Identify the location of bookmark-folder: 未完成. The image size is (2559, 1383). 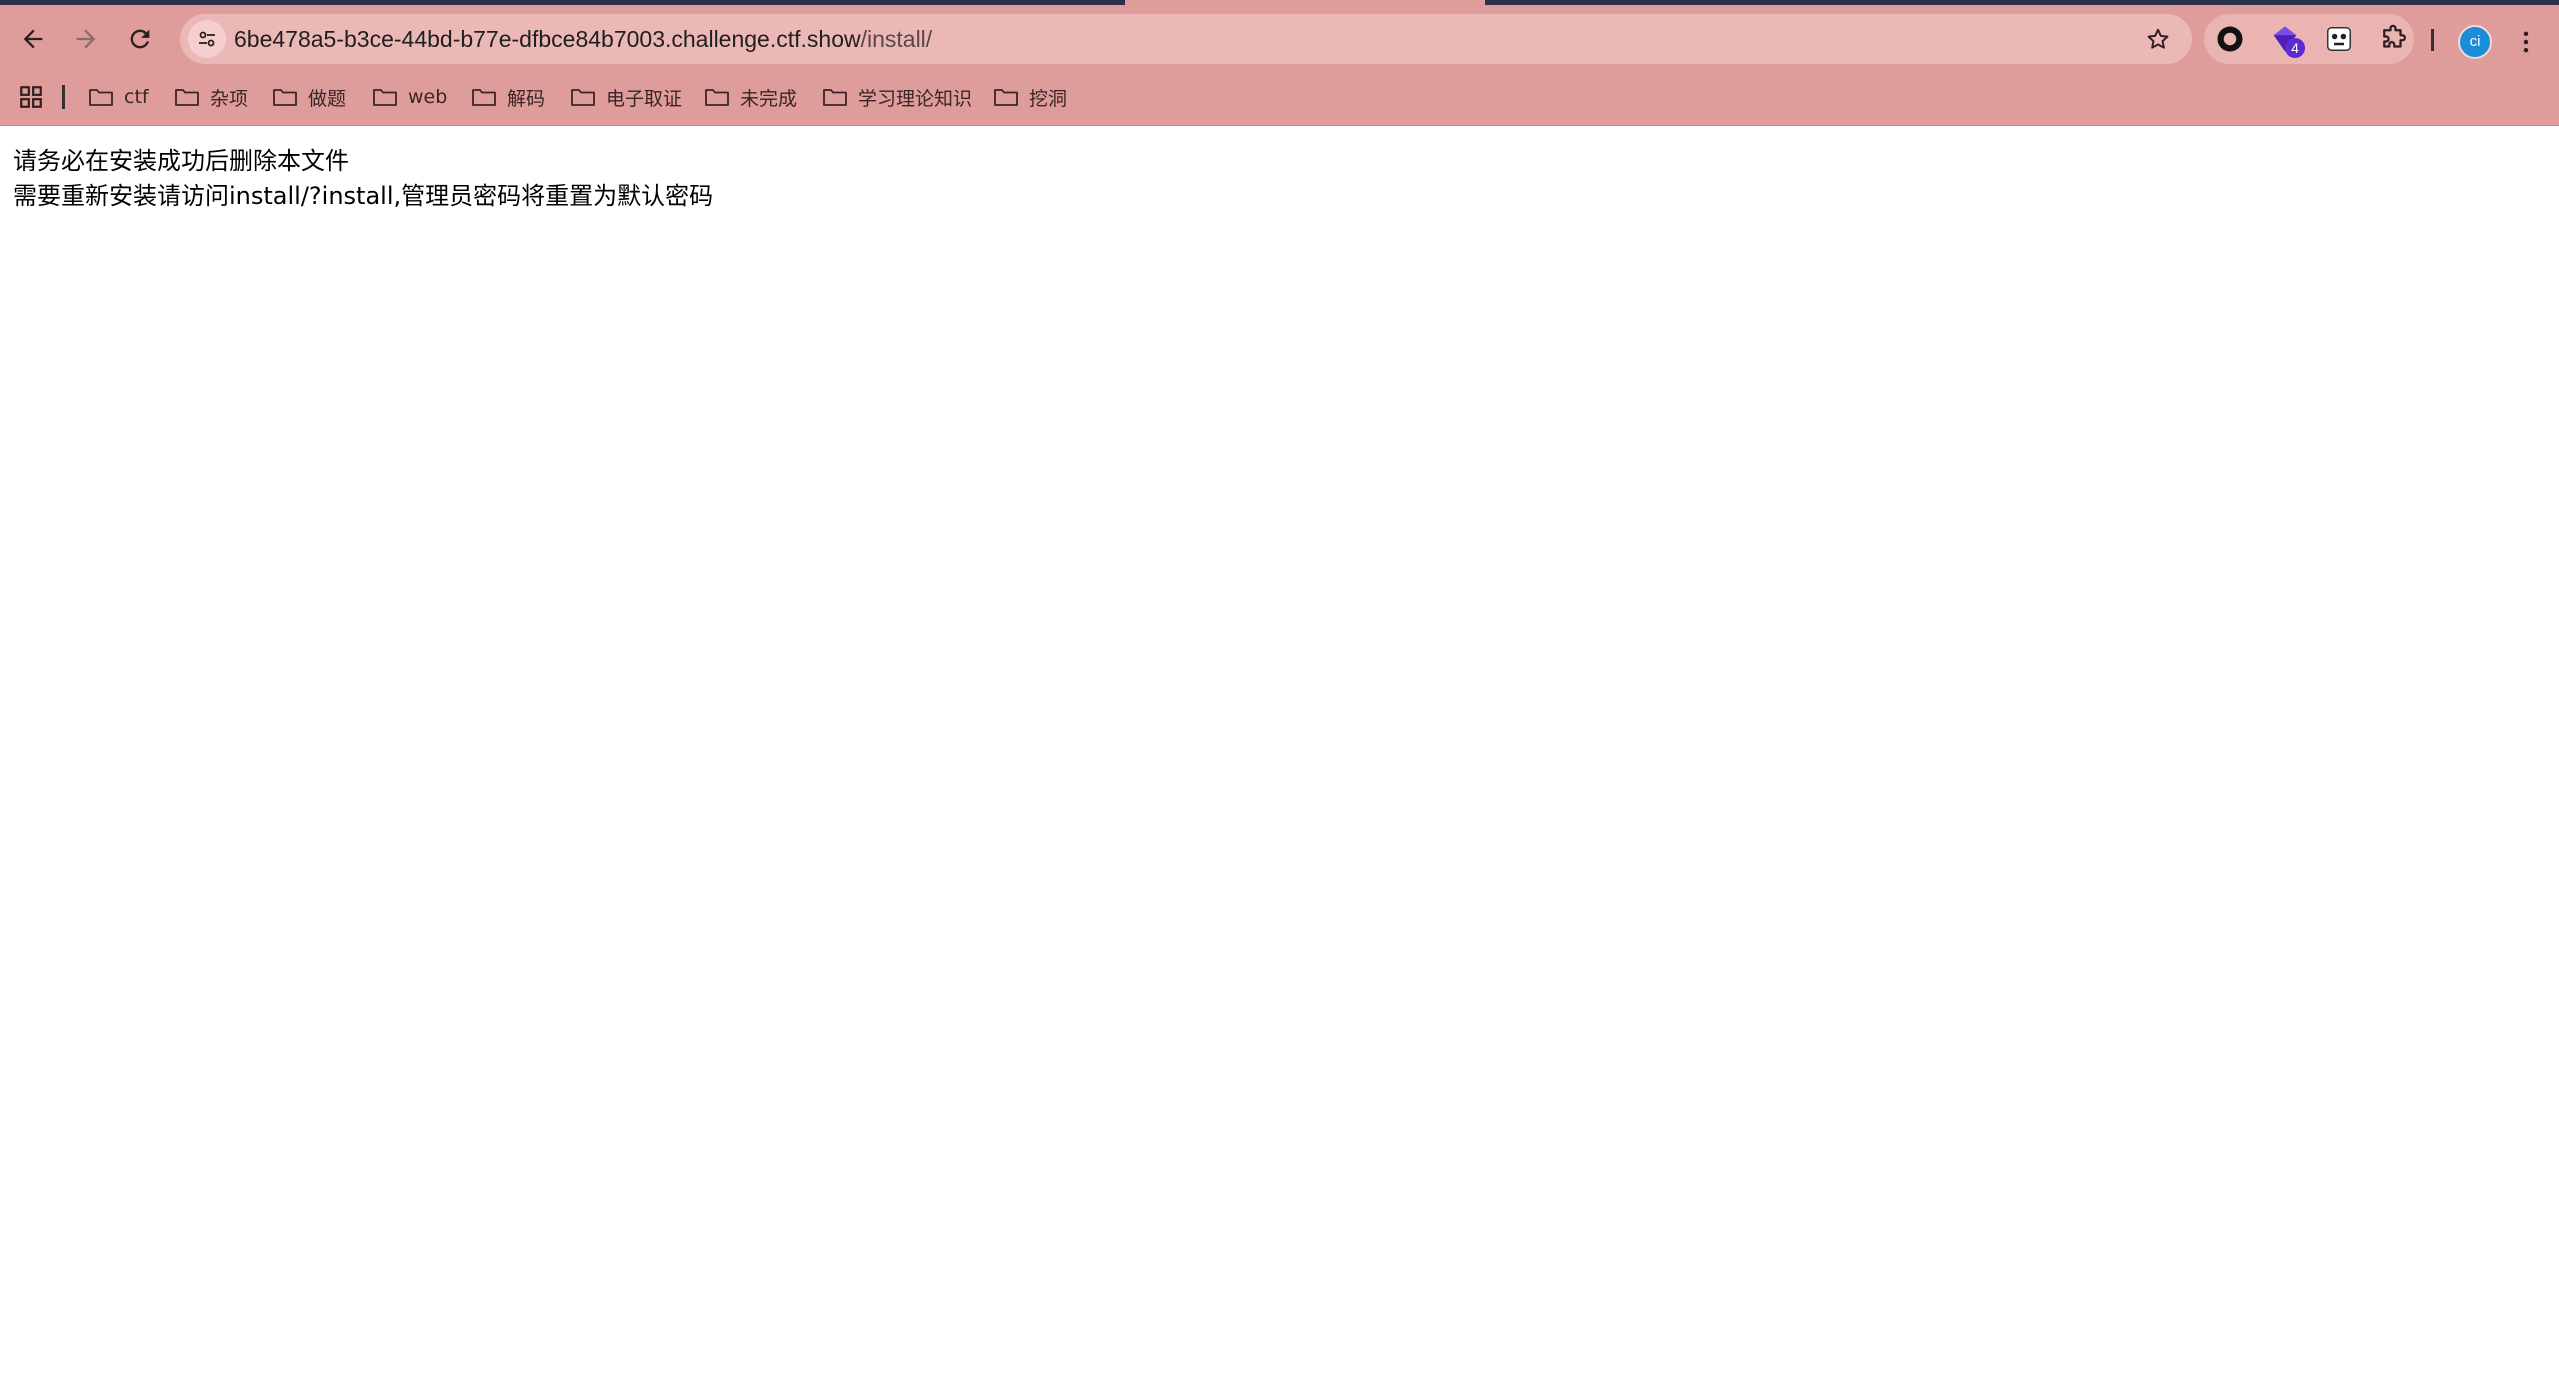
(750, 97).